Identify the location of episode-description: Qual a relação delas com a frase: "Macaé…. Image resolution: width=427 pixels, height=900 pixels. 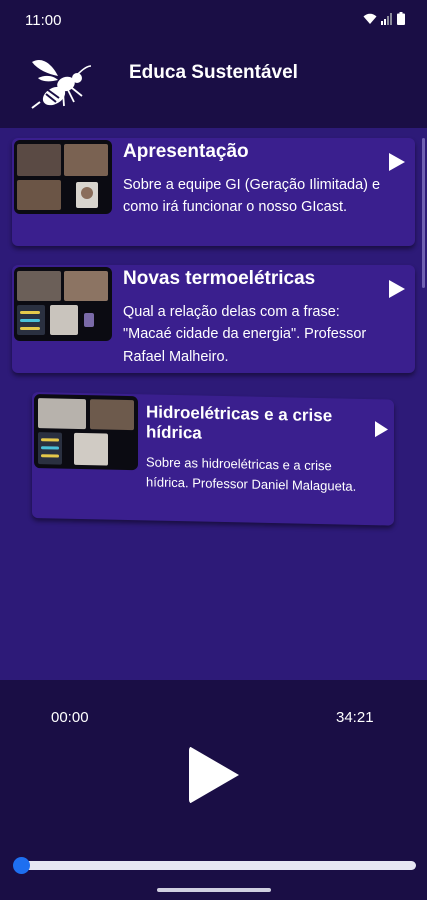
(245, 334).